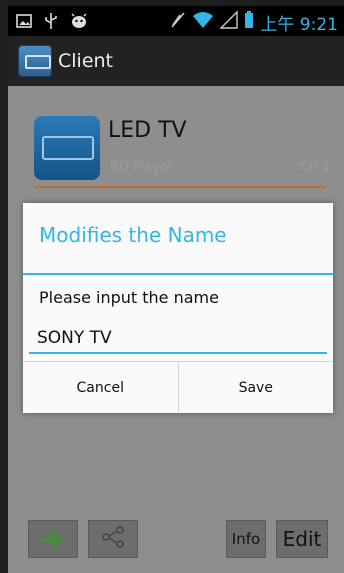  Describe the element at coordinates (142, 167) in the screenshot. I see `device-subtitle: BD Player` at that location.